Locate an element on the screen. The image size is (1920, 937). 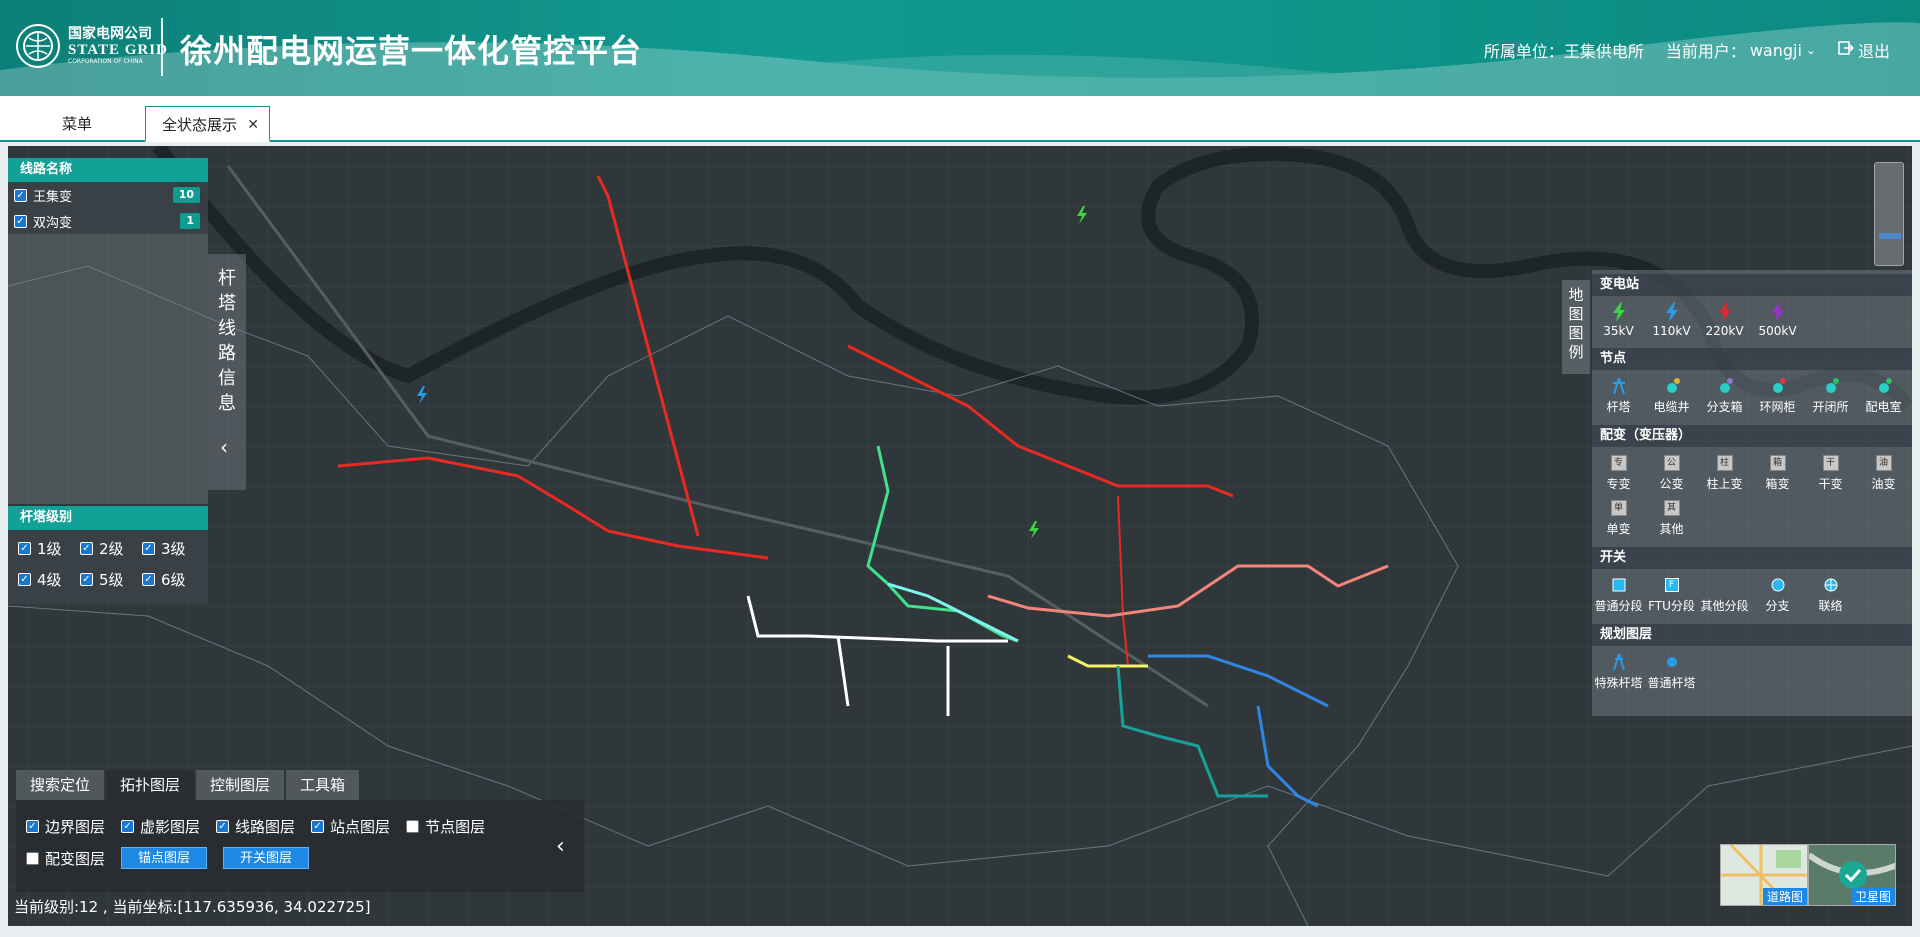
legend-item-label: 其他分段 is located at coordinates (1724, 606).